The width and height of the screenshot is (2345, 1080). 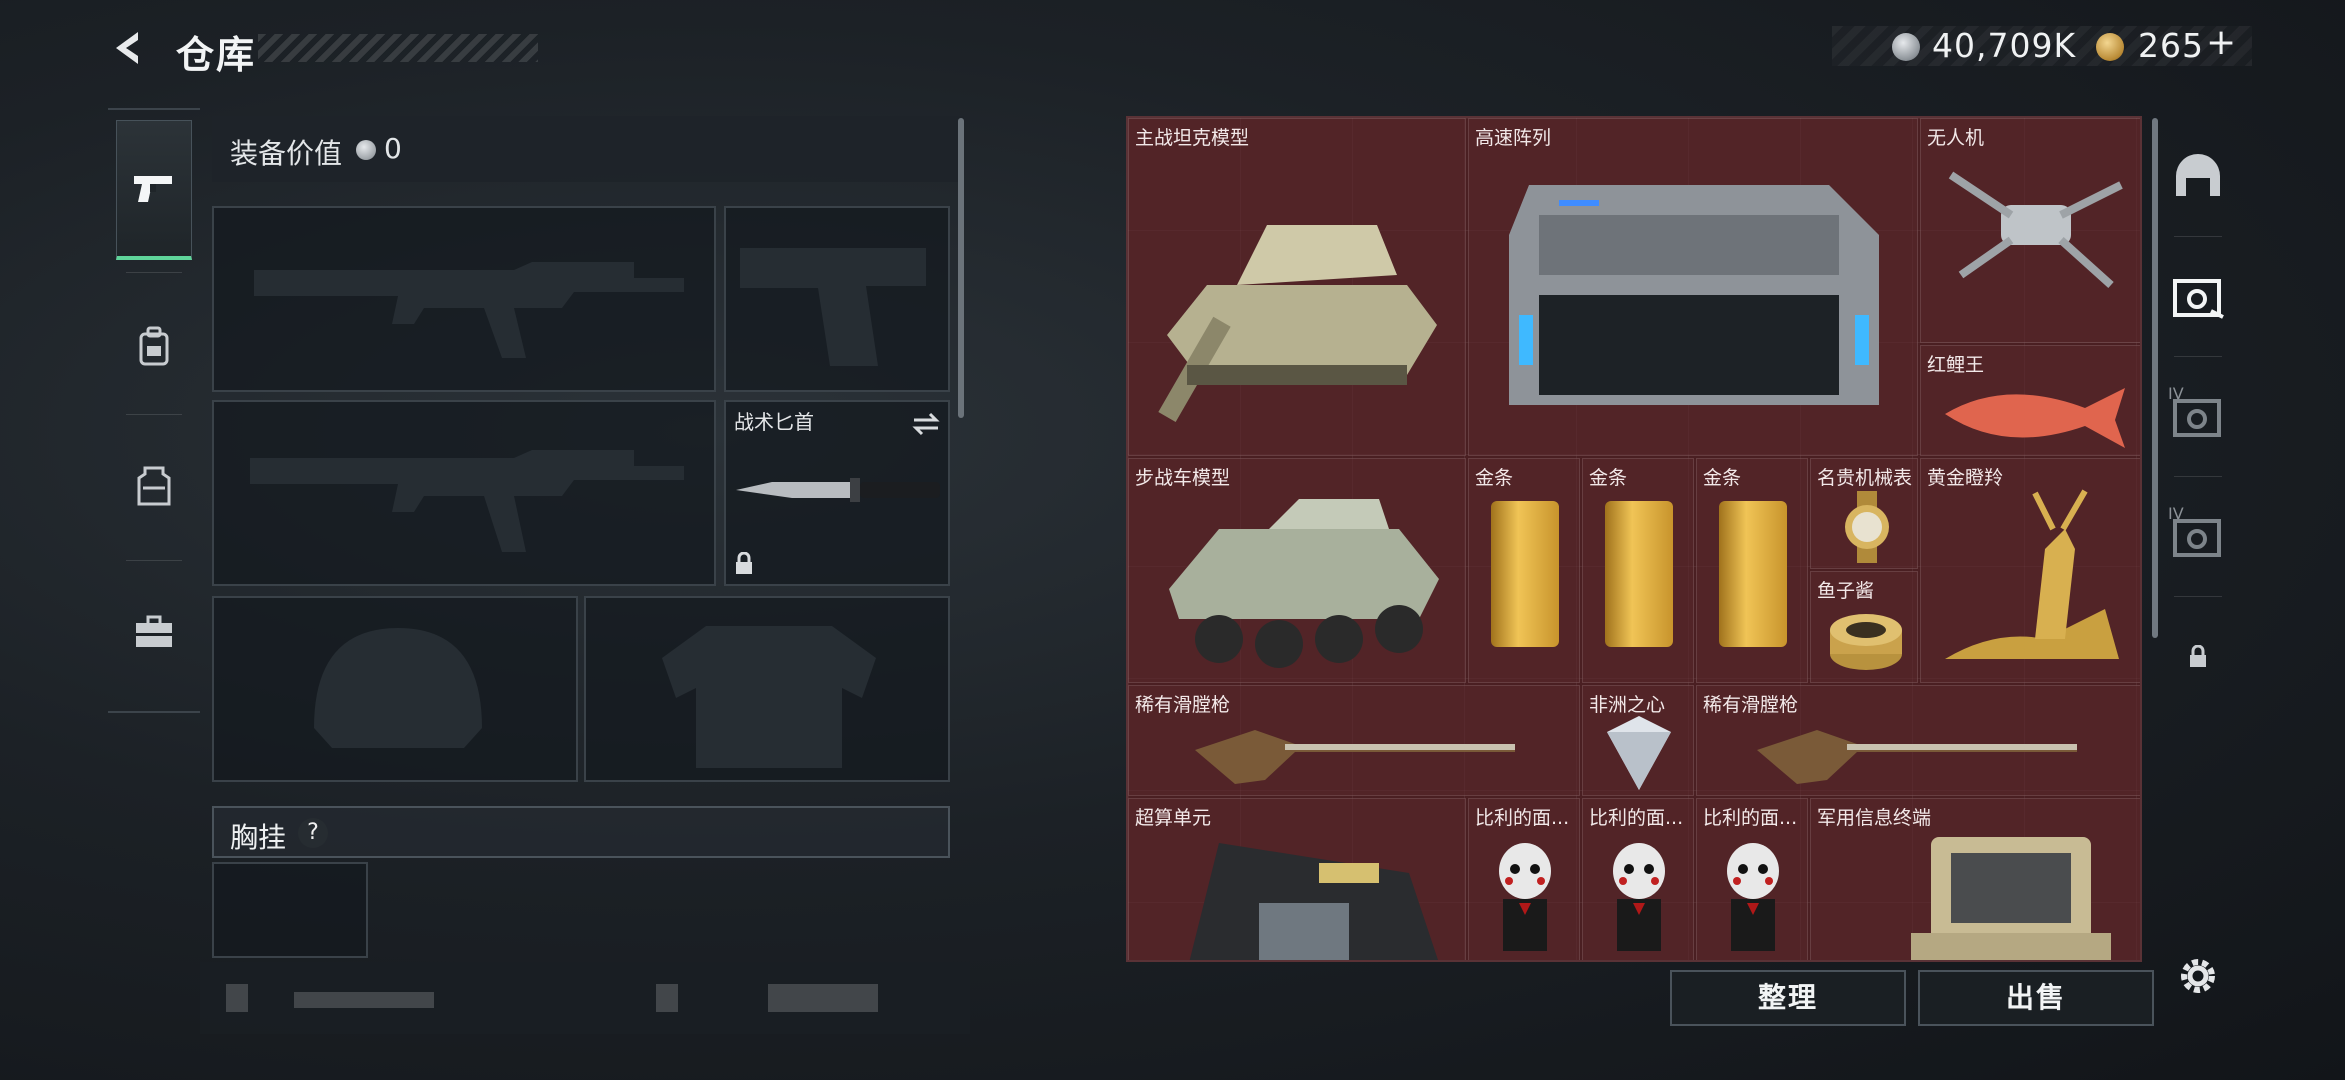 I want to click on equipment-scrollbar, so click(x=961, y=268).